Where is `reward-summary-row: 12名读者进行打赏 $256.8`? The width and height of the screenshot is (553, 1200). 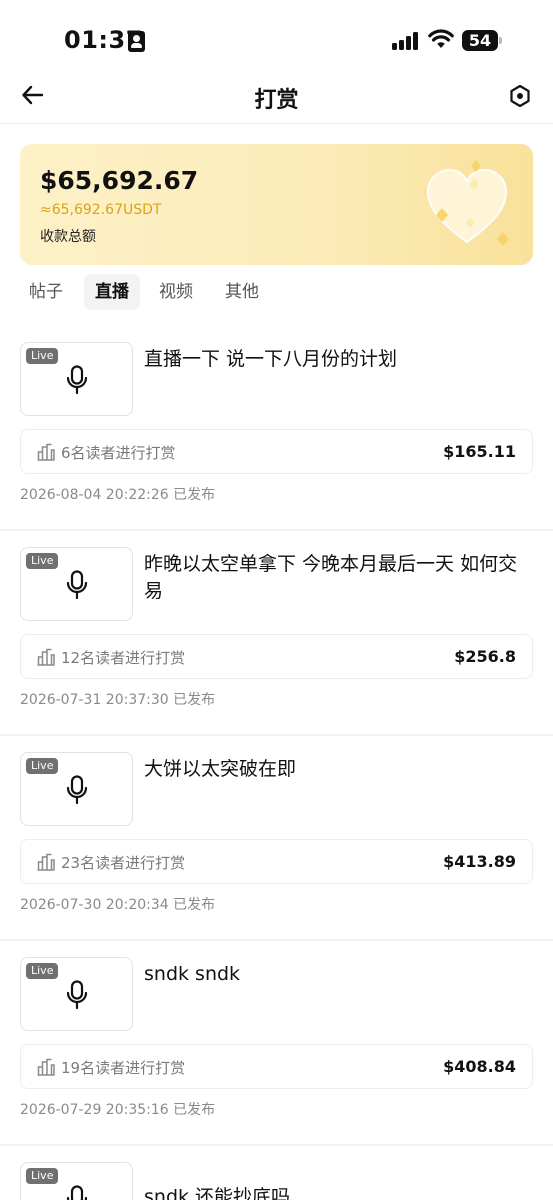 reward-summary-row: 12名读者进行打赏 $256.8 is located at coordinates (276, 656).